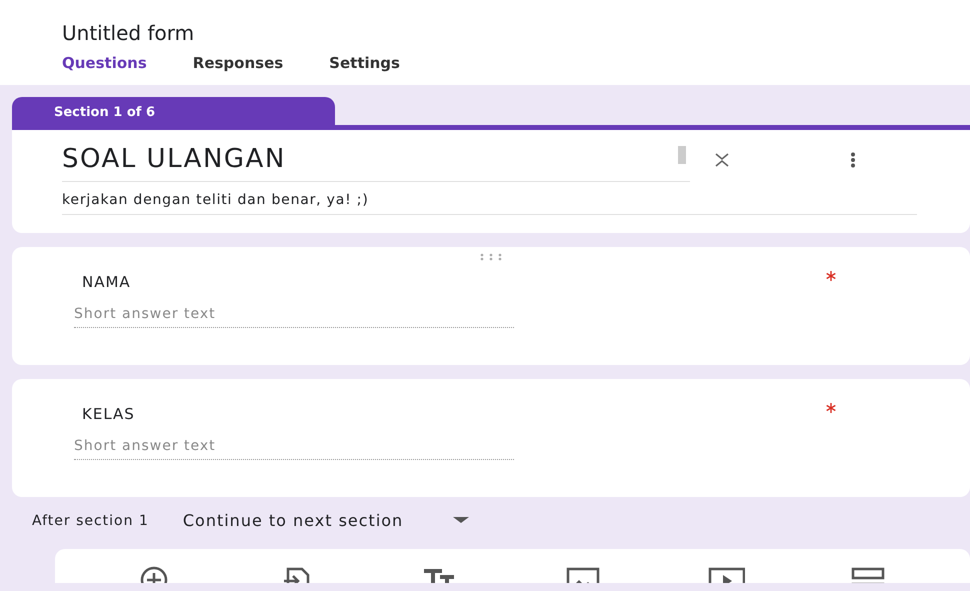  Describe the element at coordinates (682, 155) in the screenshot. I see `scrollbar-thumb-icon` at that location.